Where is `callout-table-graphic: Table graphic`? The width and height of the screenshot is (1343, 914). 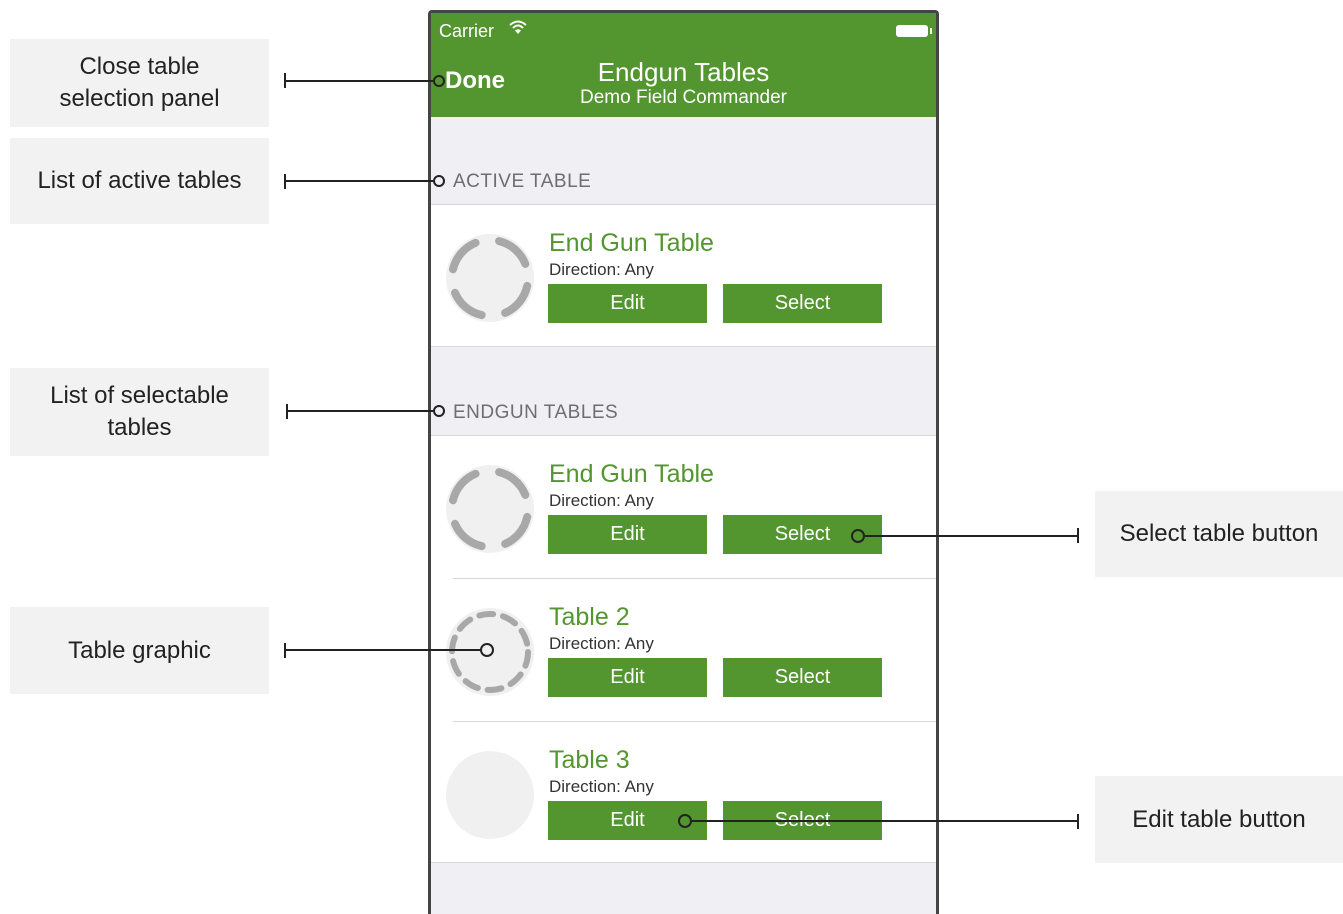 callout-table-graphic: Table graphic is located at coordinates (139, 650).